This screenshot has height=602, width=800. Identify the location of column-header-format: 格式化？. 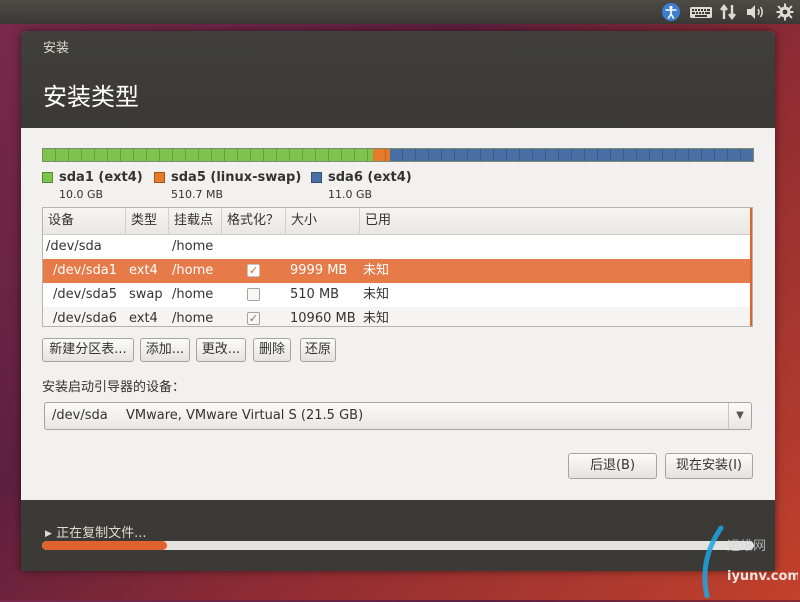
(254, 221).